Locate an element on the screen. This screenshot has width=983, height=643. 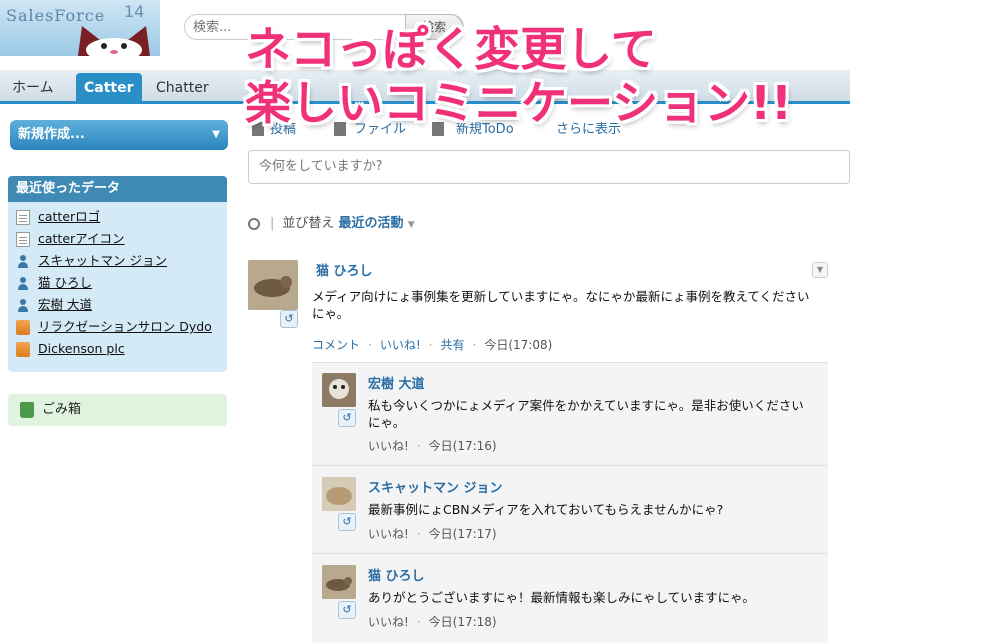
tab-home: ホーム is located at coordinates (33, 88).